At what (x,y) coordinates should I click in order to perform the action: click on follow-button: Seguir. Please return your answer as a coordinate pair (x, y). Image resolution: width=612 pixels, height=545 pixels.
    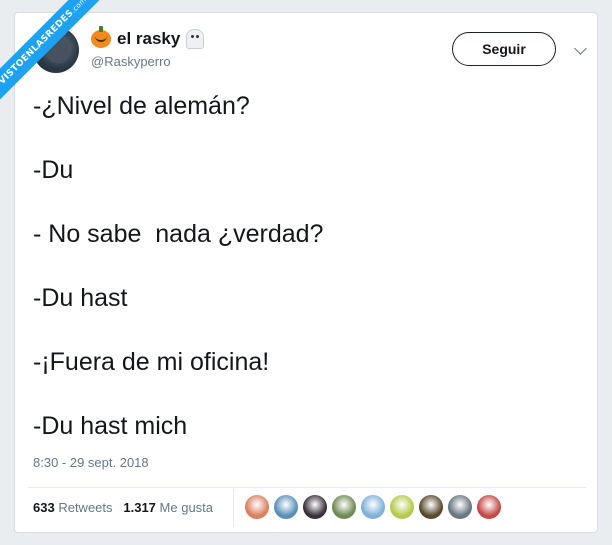
    Looking at the image, I should click on (504, 49).